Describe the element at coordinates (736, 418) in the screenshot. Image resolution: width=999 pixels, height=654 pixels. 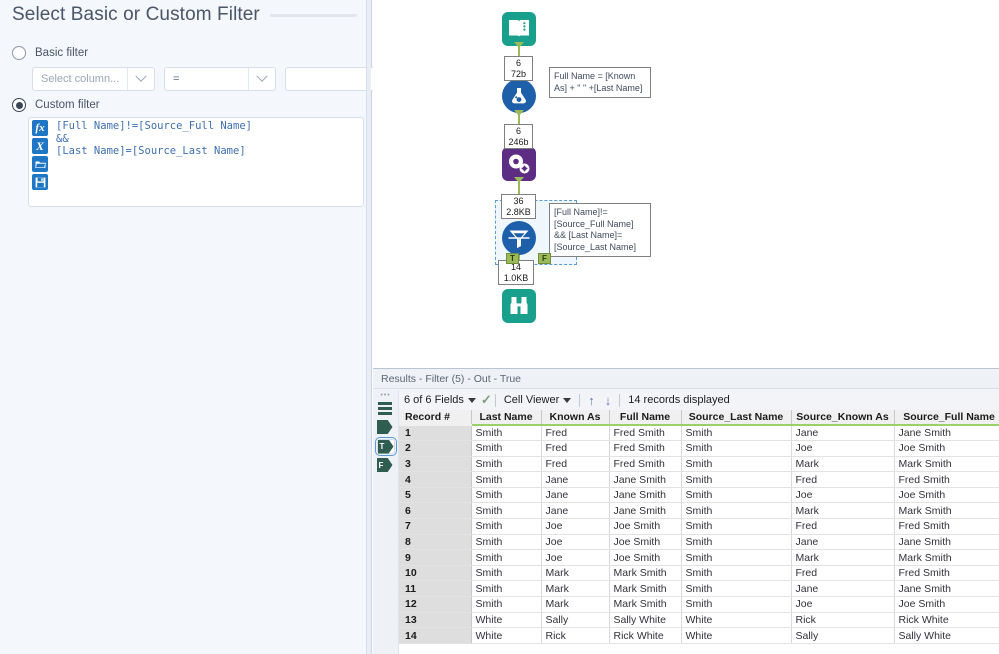
I see `column-header-source-last-name: Source_Last Name` at that location.